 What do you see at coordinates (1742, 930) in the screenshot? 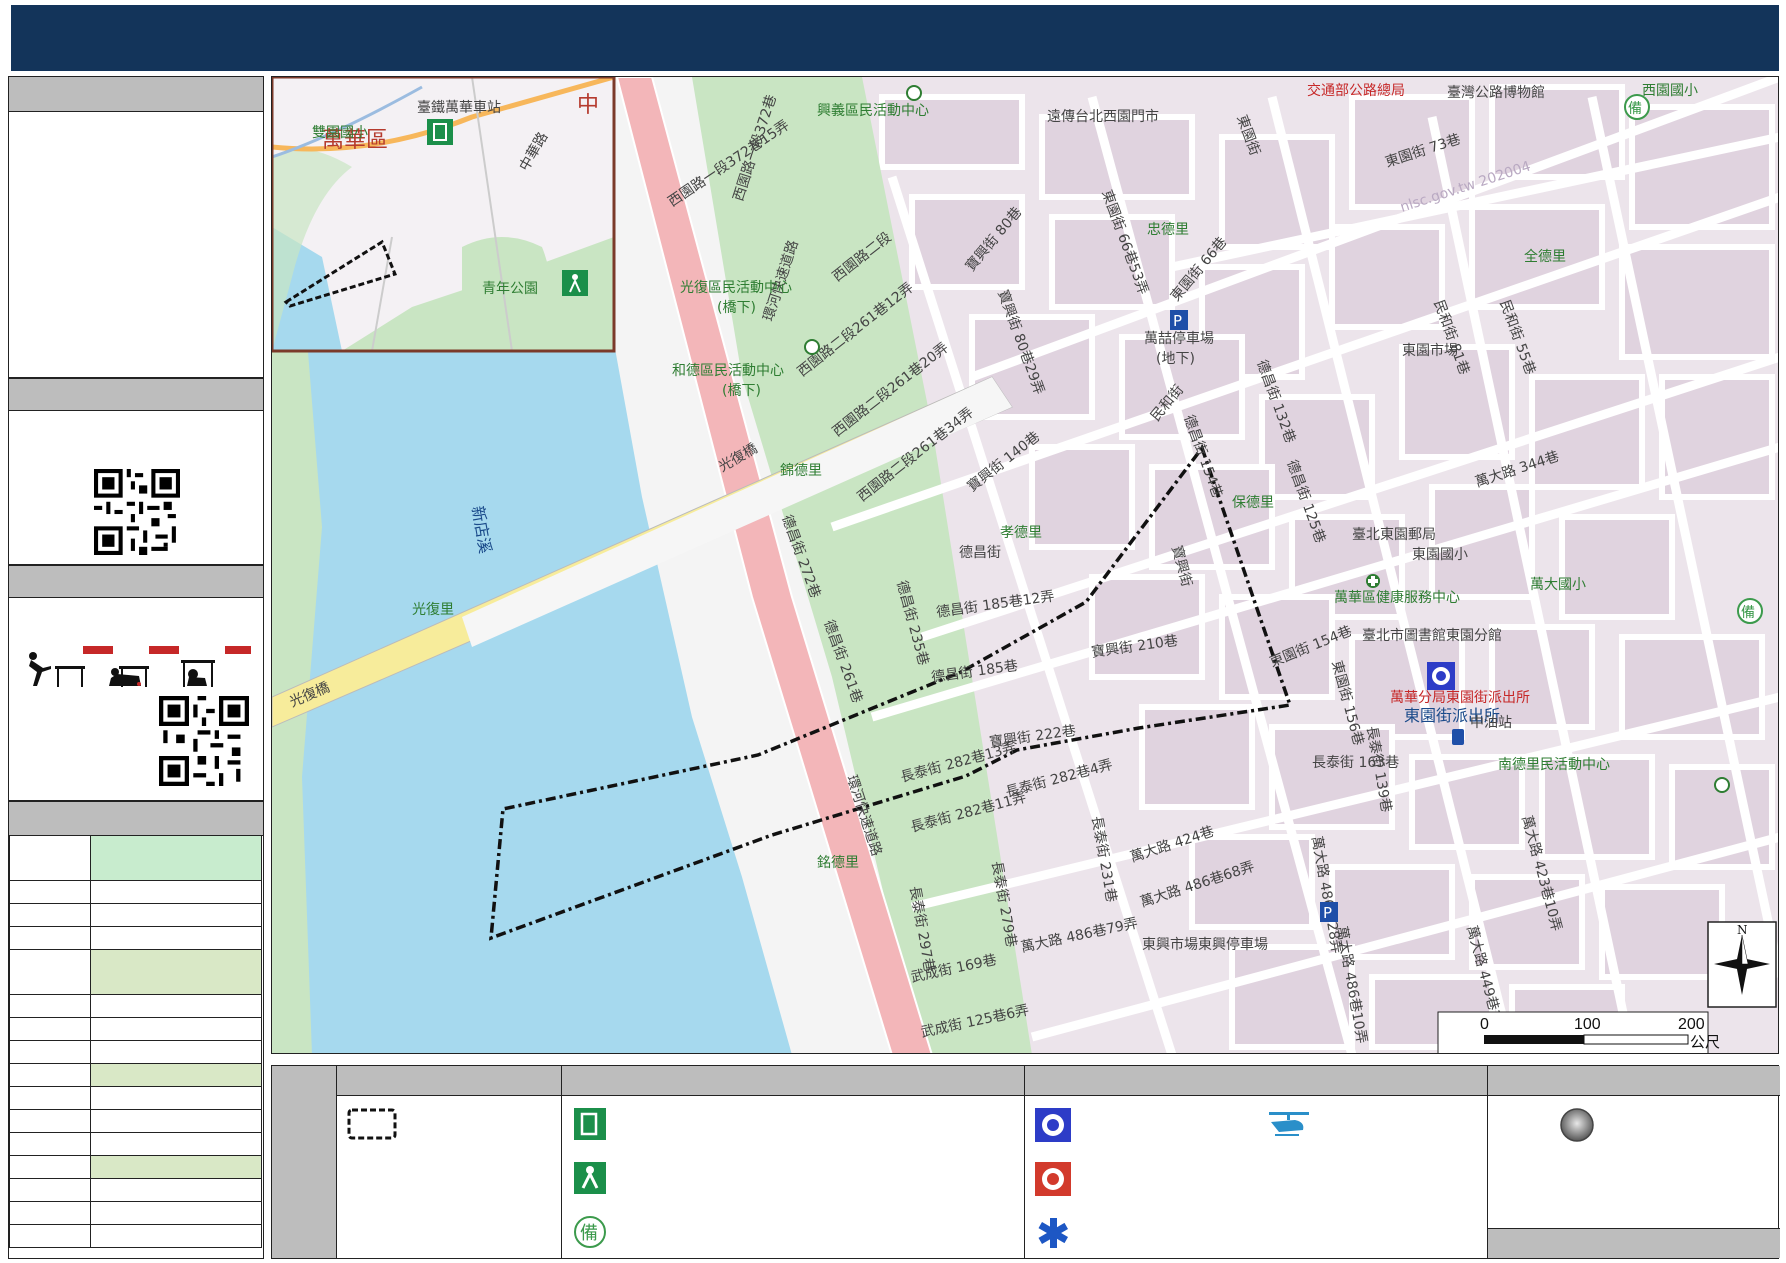
I see `north-label: N` at bounding box center [1742, 930].